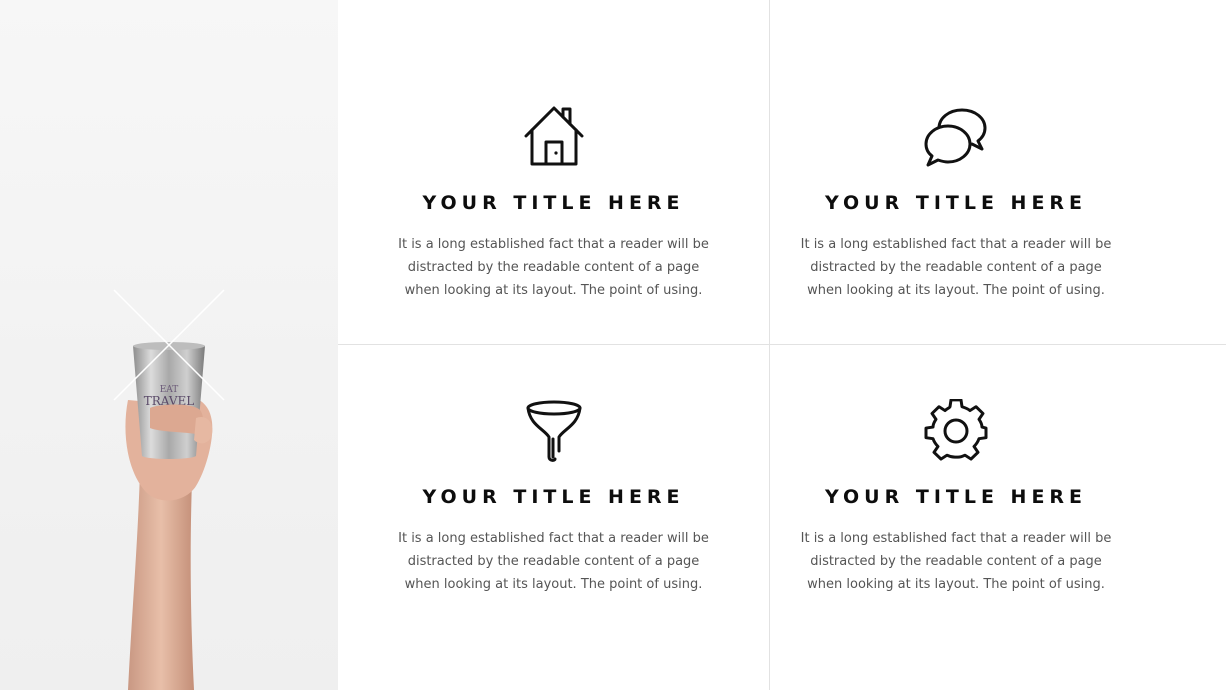 The height and width of the screenshot is (690, 1226). What do you see at coordinates (553, 136) in the screenshot?
I see `house-icon` at bounding box center [553, 136].